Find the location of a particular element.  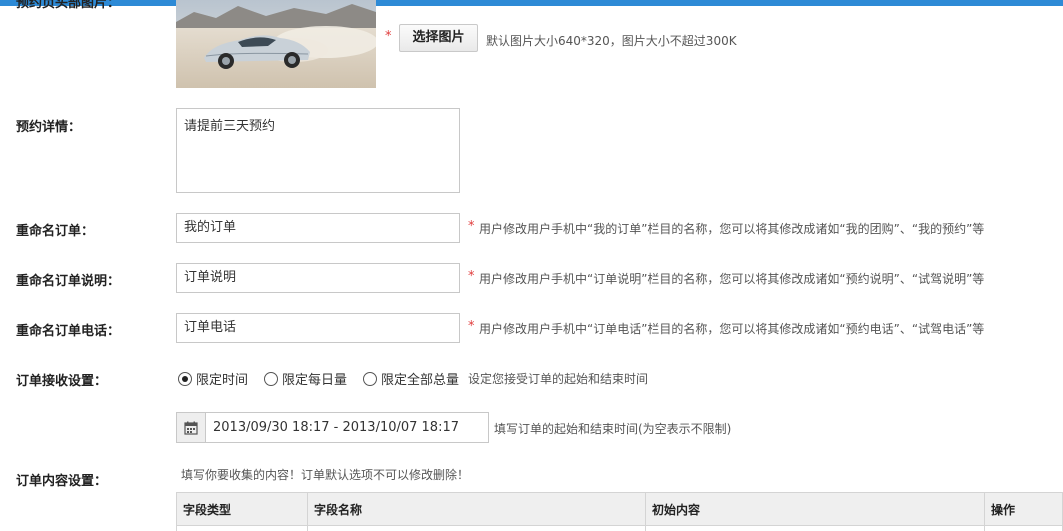

date-range-picker: 2013/09/30 18:17 - 2013/10/07 18:17 is located at coordinates (332, 427).